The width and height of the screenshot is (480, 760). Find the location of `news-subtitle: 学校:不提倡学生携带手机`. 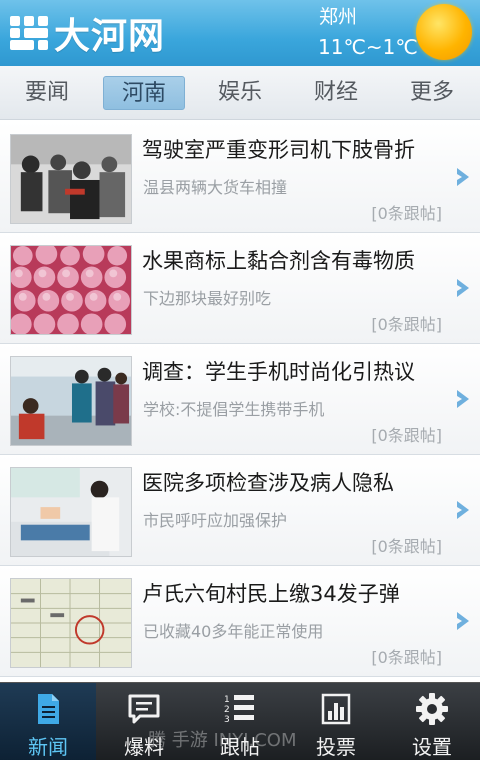

news-subtitle: 学校:不提倡学生携带手机 is located at coordinates (234, 409).